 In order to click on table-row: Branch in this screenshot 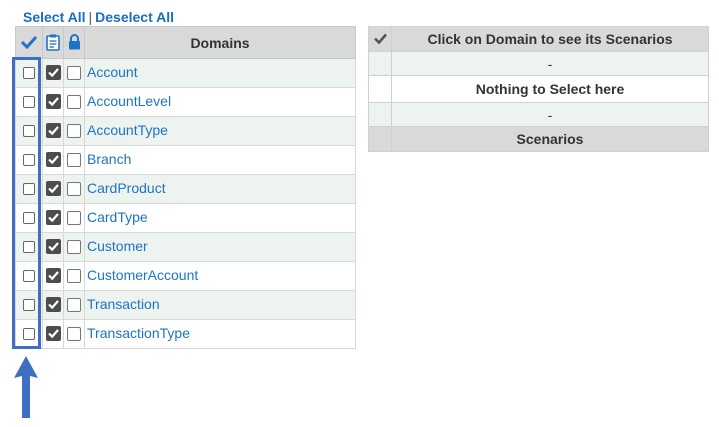, I will do `click(185, 160)`.